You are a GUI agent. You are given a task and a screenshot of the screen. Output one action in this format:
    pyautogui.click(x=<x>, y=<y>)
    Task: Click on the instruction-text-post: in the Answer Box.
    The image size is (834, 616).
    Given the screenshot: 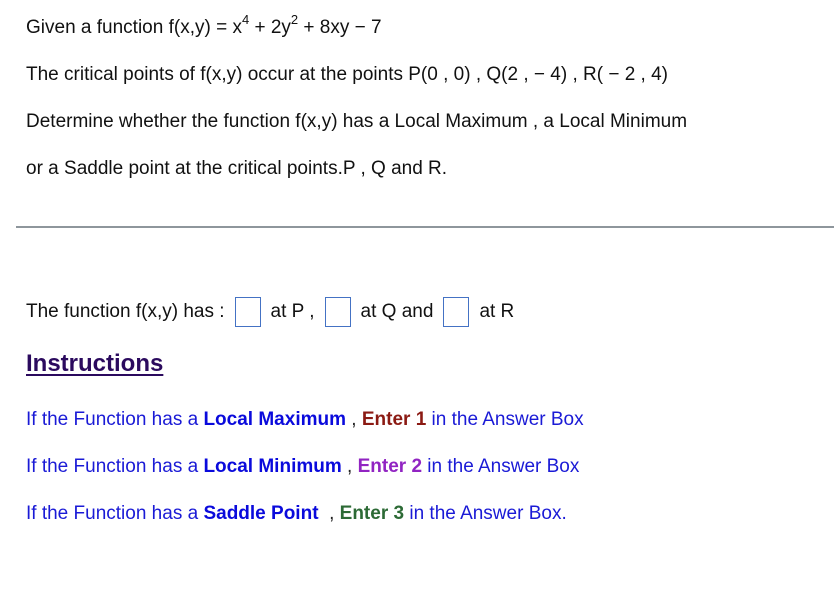 What is the action you would take?
    pyautogui.click(x=485, y=513)
    